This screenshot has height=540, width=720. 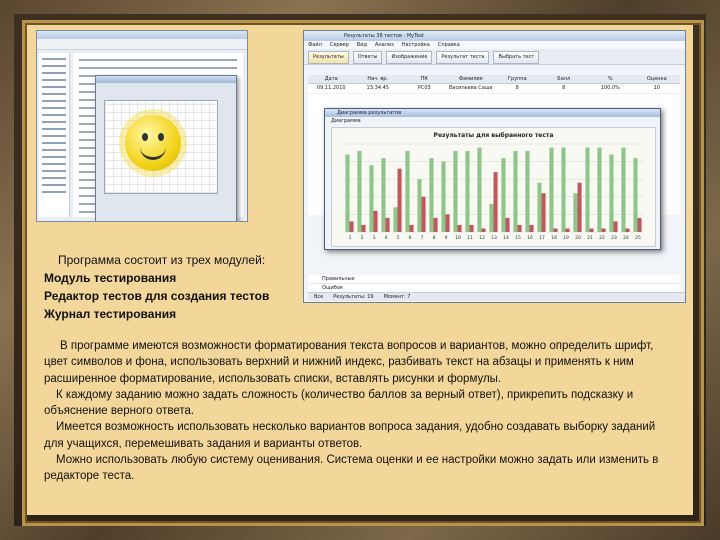 I want to click on menu-settings: Настройка, so click(x=416, y=45).